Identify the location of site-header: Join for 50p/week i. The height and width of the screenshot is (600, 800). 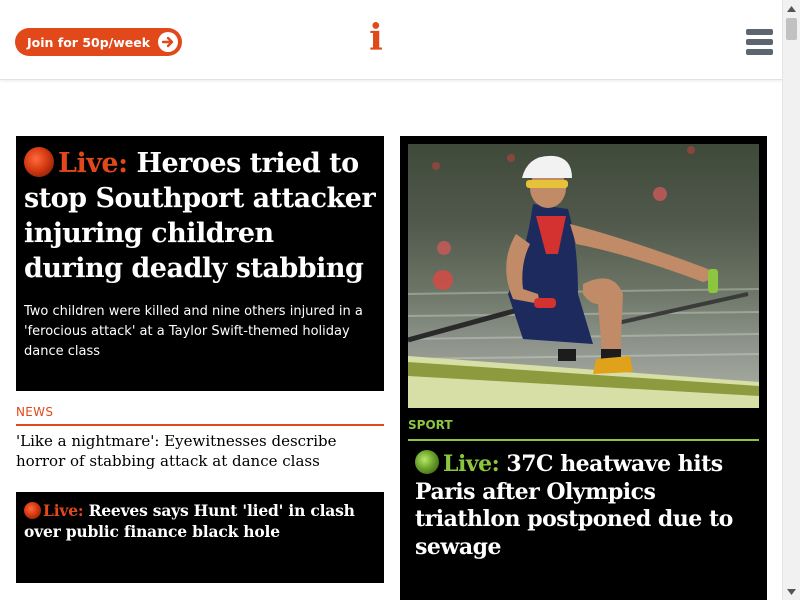
(391, 40).